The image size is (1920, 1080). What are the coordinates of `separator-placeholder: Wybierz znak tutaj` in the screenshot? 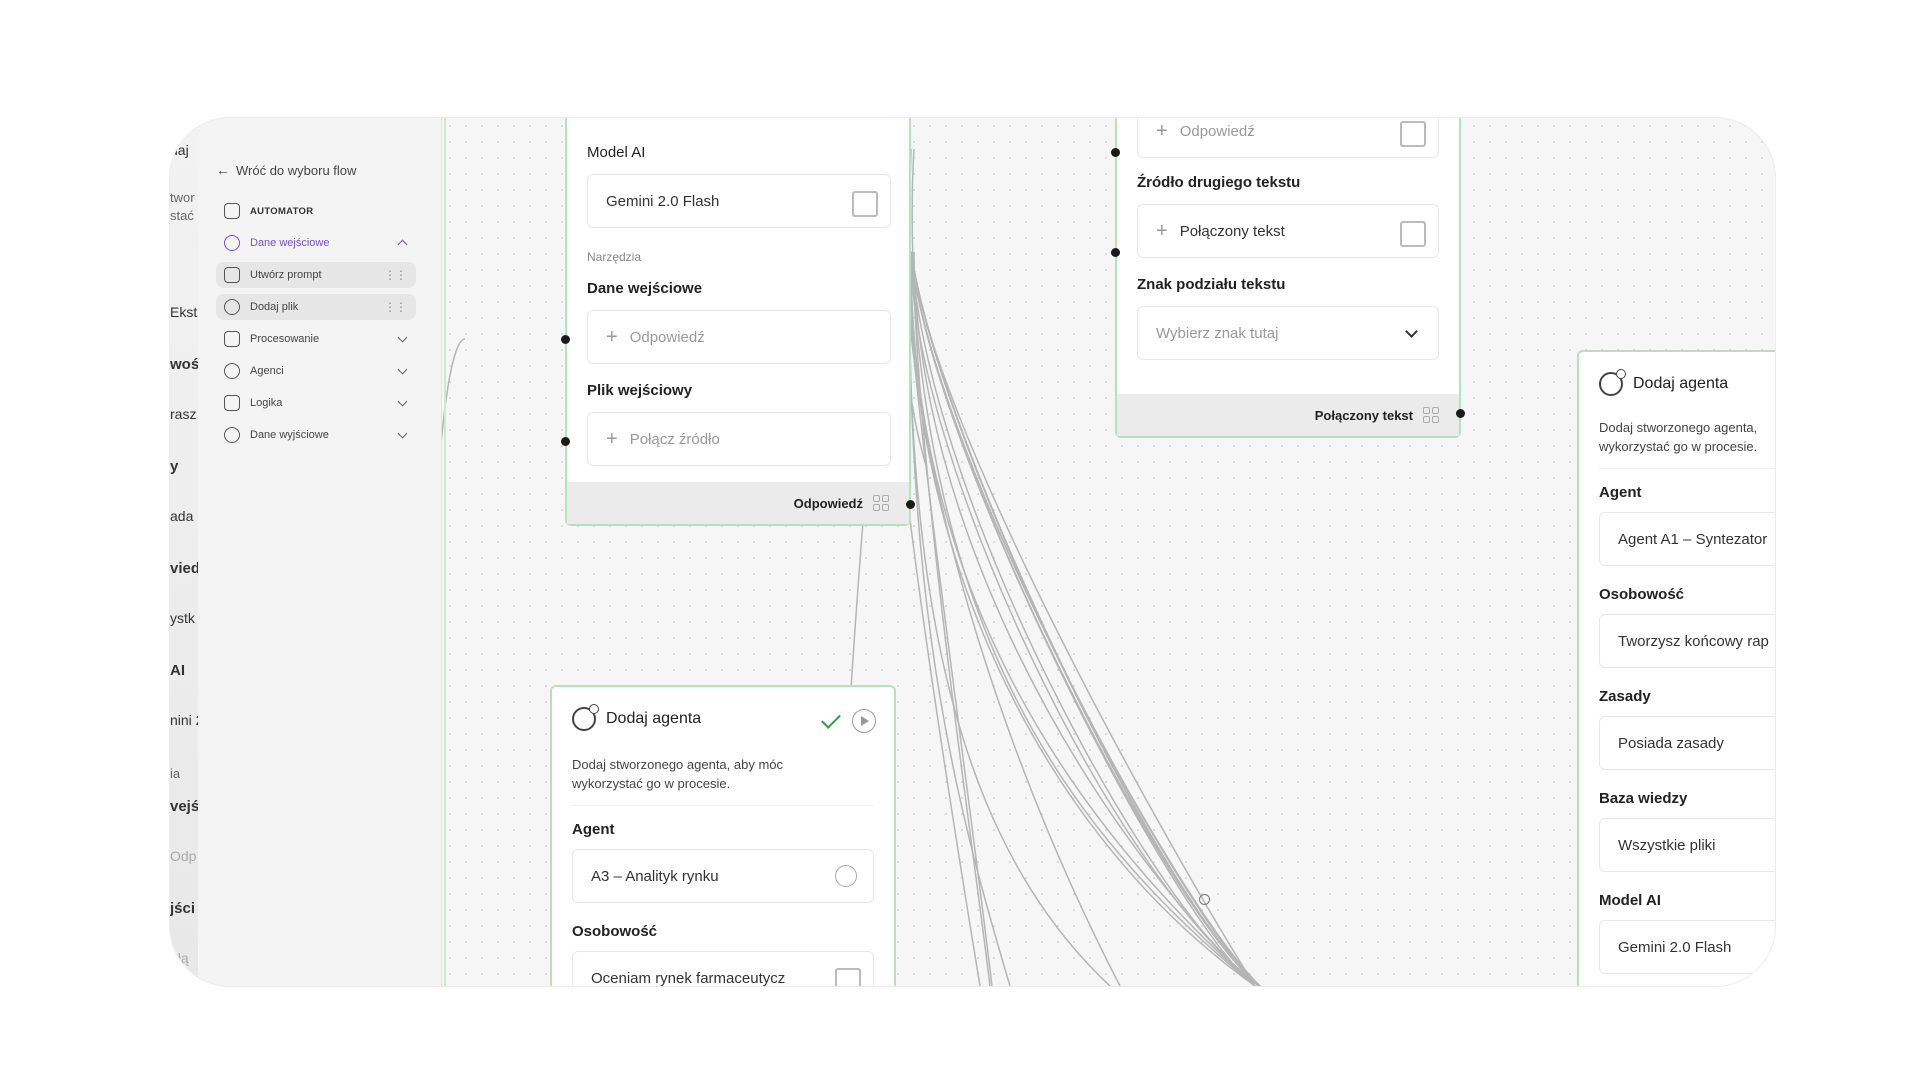 It's located at (1217, 333).